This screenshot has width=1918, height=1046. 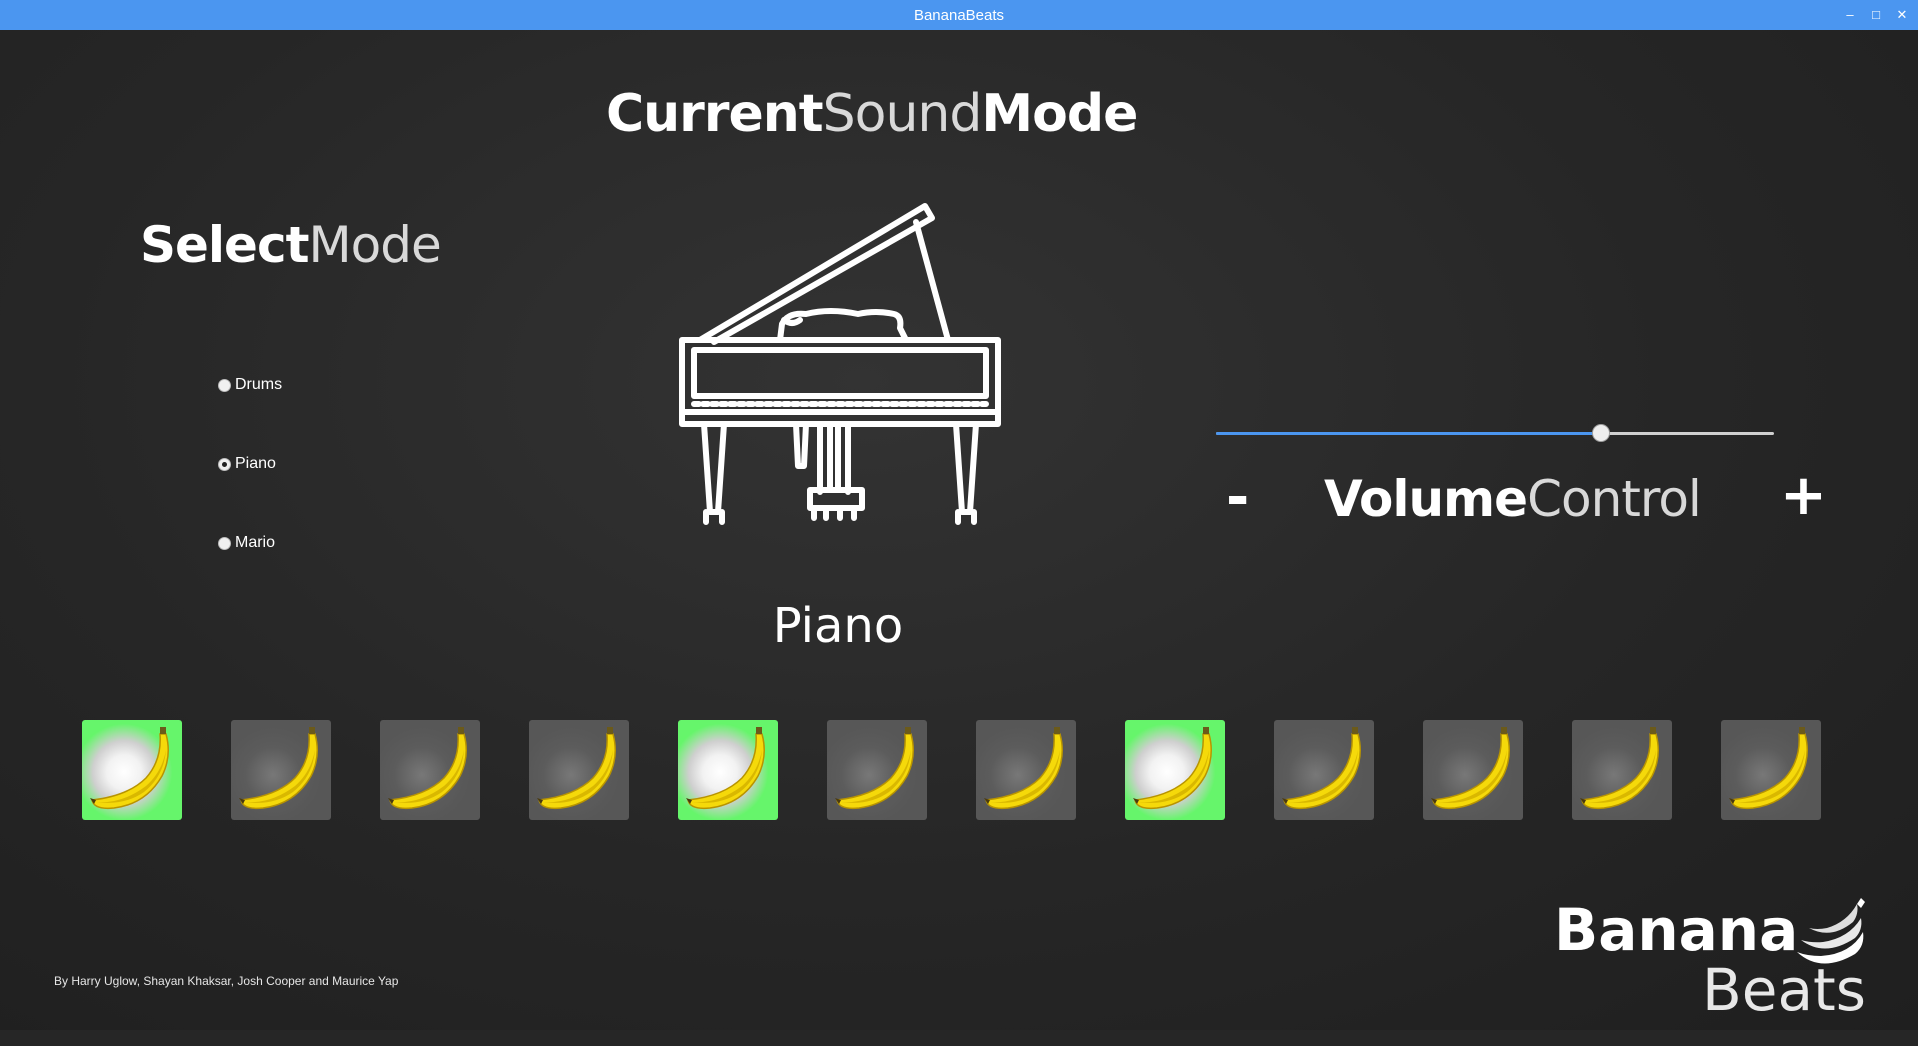 What do you see at coordinates (952, 770) in the screenshot?
I see `banana-pad-row` at bounding box center [952, 770].